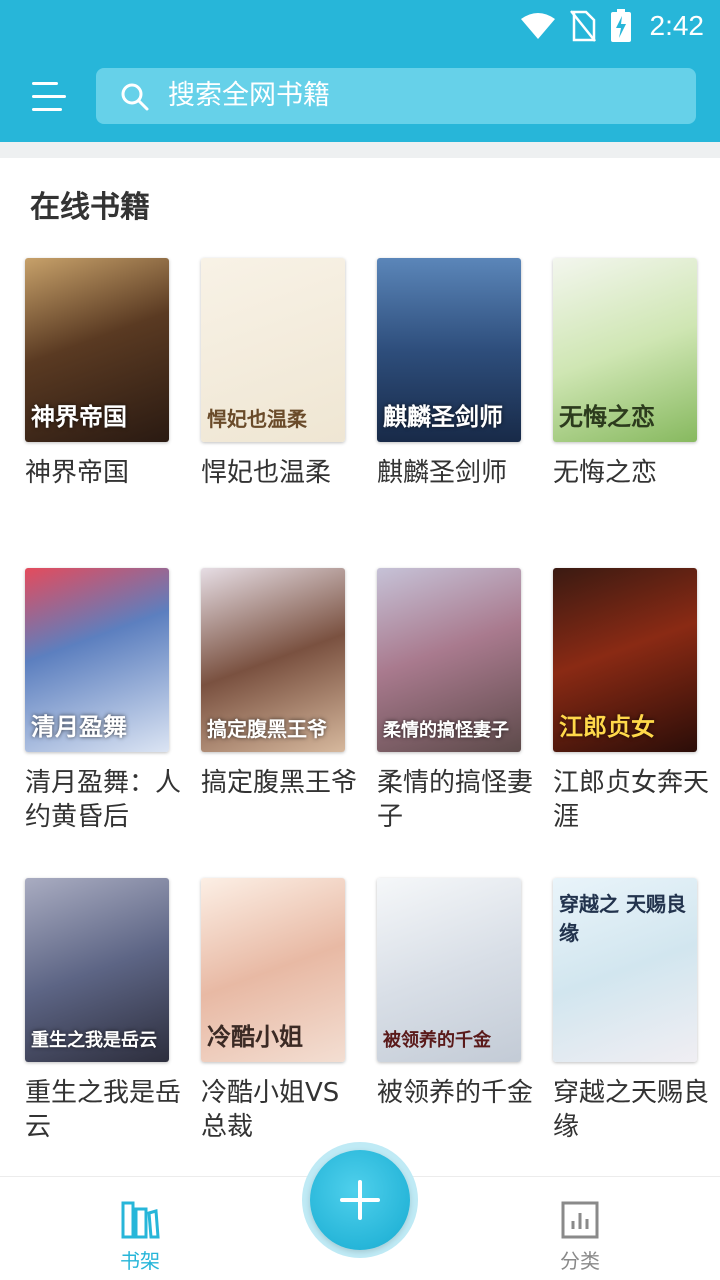 This screenshot has height=1280, width=720. I want to click on book-cover: 穿越之 天赐良缘, so click(625, 970).